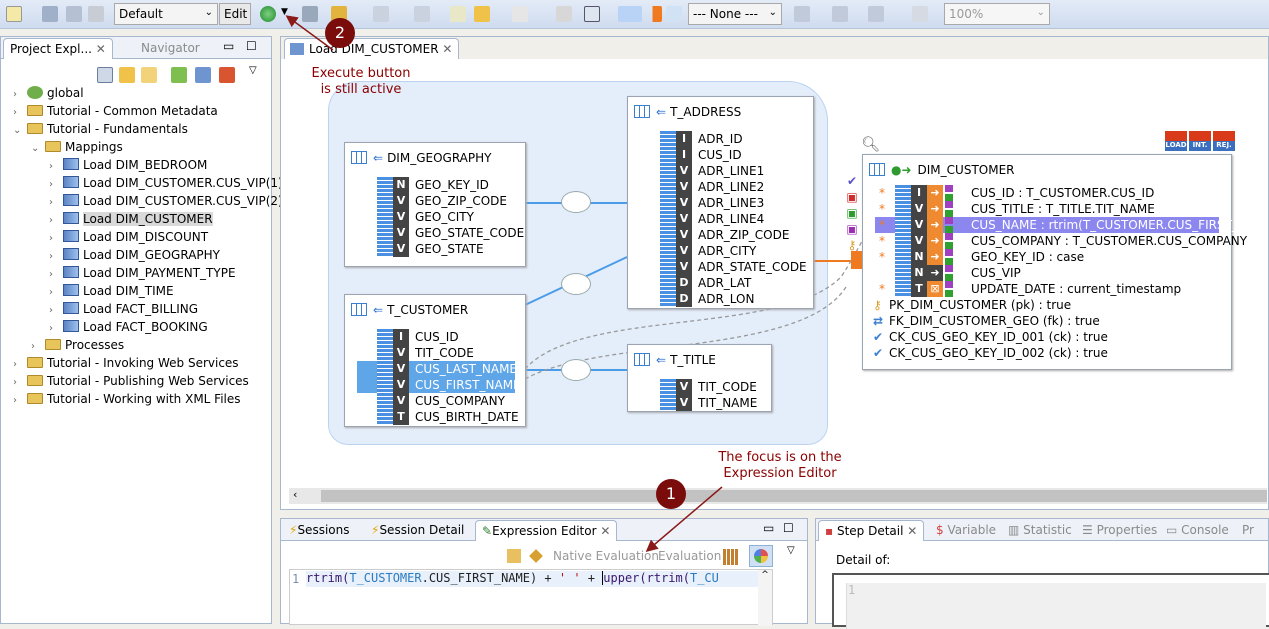  What do you see at coordinates (721, 171) in the screenshot?
I see `column-row: V ADR_LINE1` at bounding box center [721, 171].